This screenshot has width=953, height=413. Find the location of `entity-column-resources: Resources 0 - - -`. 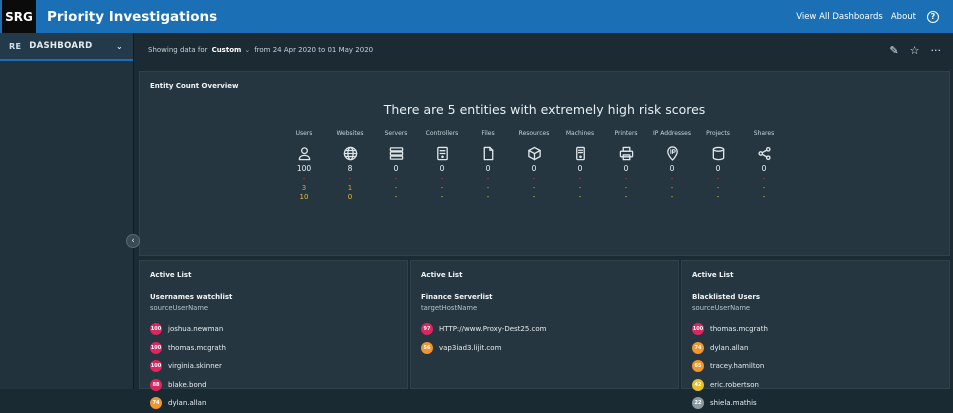

entity-column-resources: Resources 0 - - - is located at coordinates (534, 166).